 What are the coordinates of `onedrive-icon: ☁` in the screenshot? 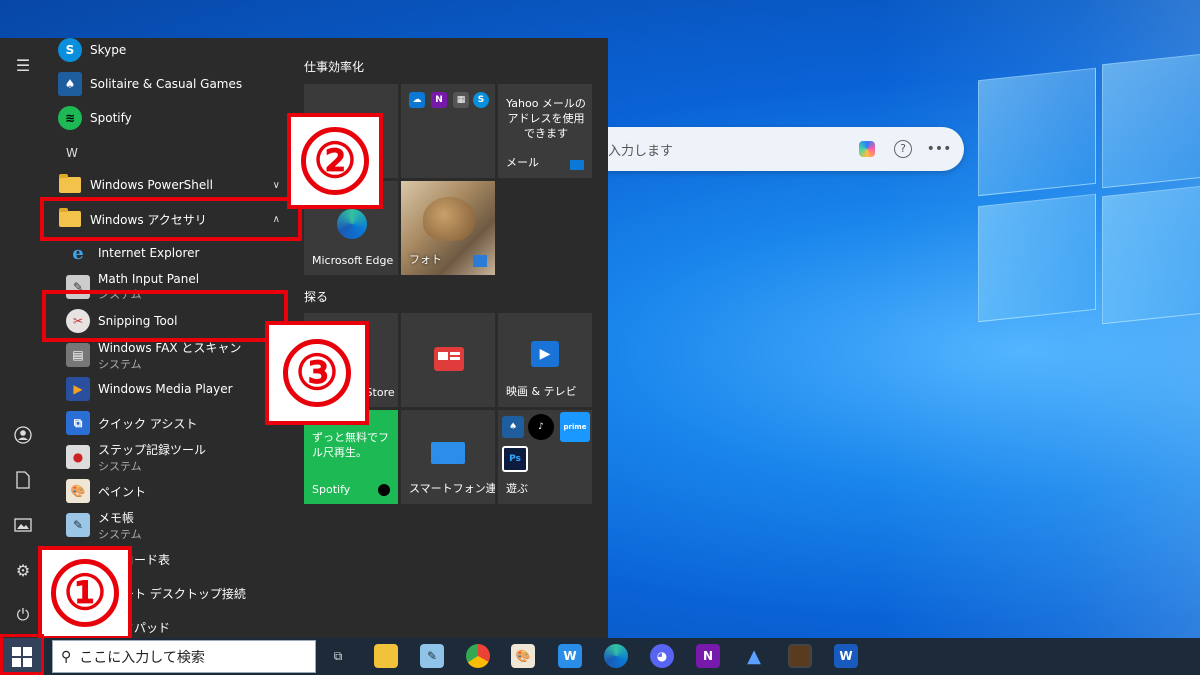 It's located at (417, 100).